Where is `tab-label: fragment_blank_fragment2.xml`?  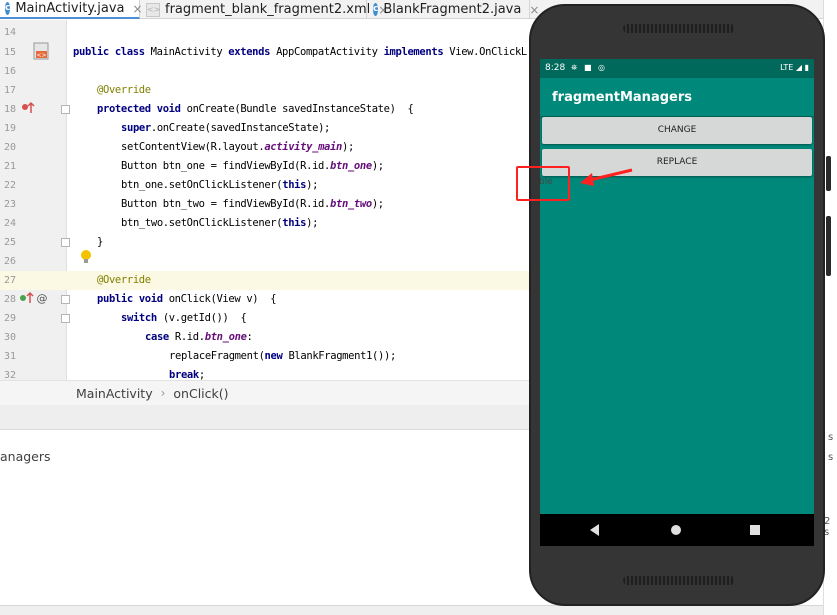
tab-label: fragment_blank_fragment2.xml is located at coordinates (268, 9).